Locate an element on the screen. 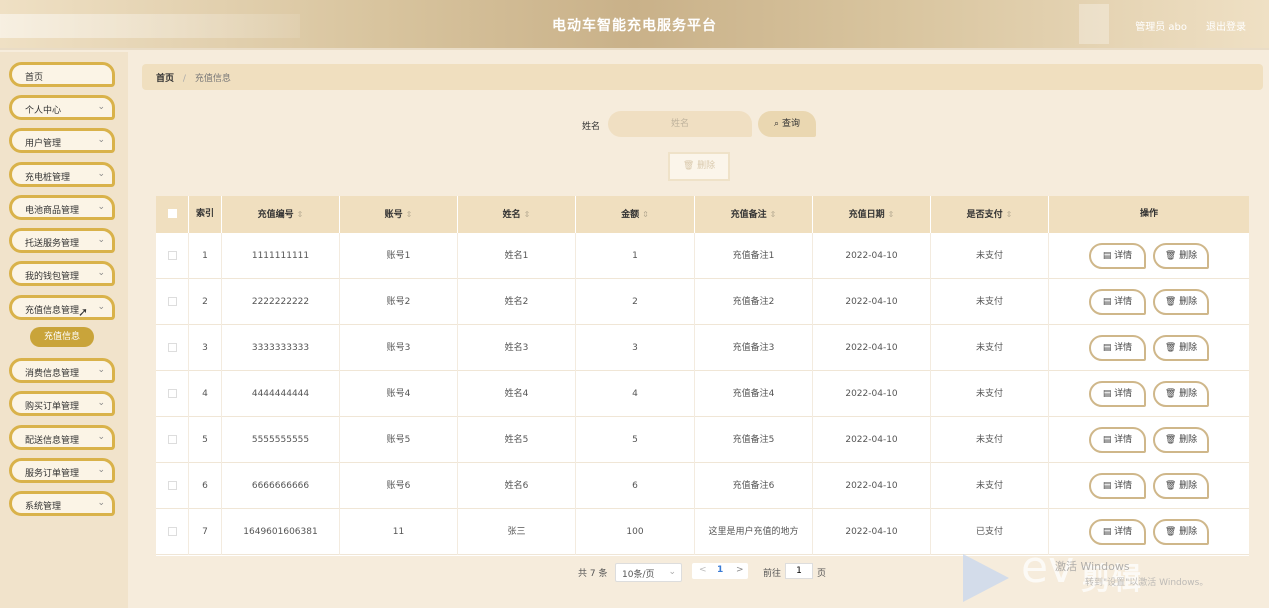  sidebar-item-profile: 个人中心 ⌄ is located at coordinates (62, 107).